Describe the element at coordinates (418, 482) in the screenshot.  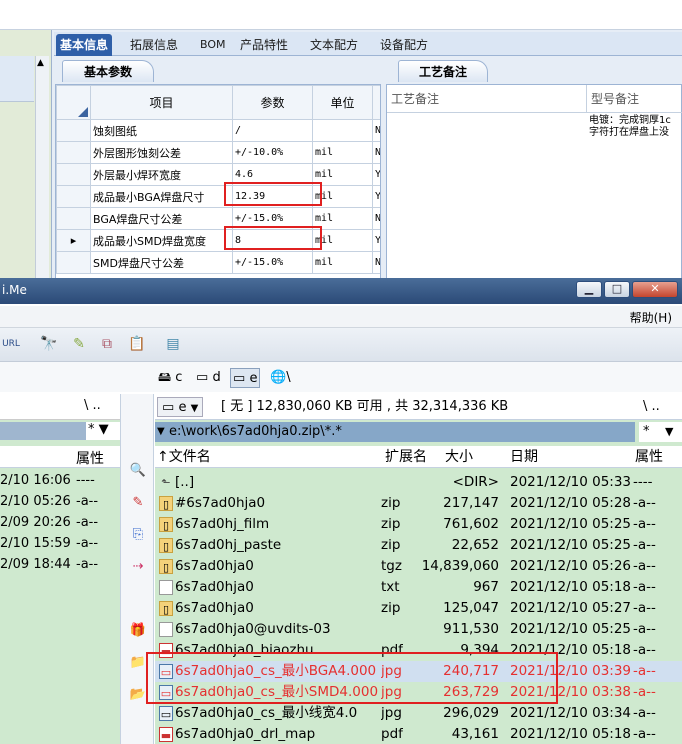
I see `table-row: ⬑ [..] <DIR> 2021/12/10 05:33 ----` at that location.